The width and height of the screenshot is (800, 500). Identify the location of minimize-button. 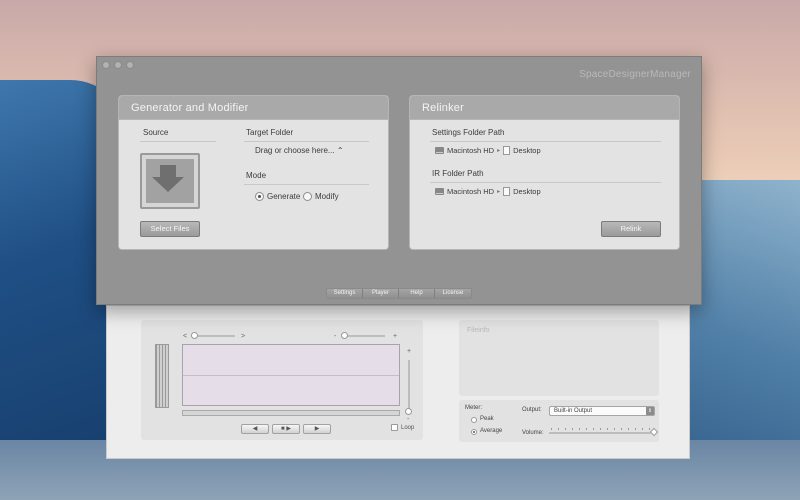
(118, 65).